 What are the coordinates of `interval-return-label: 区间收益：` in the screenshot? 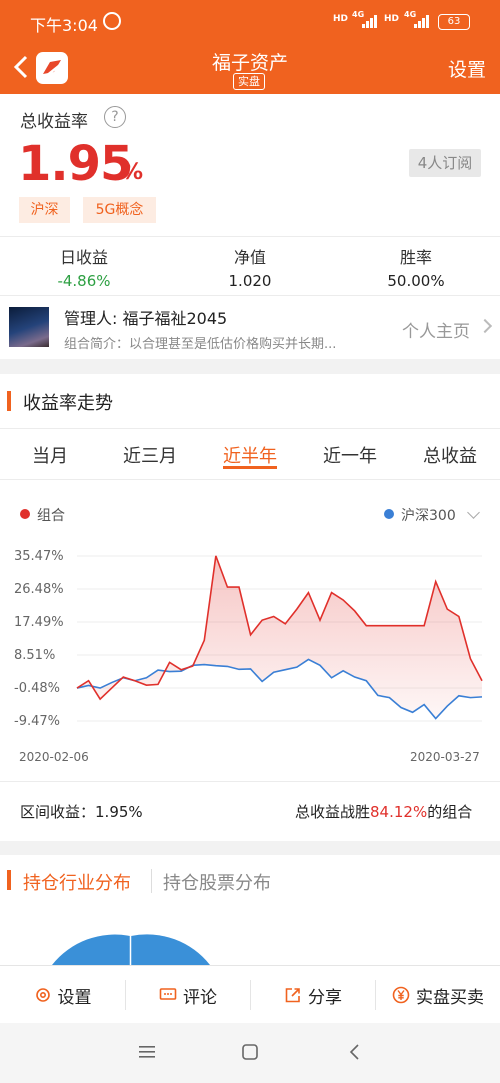 It's located at (58, 812).